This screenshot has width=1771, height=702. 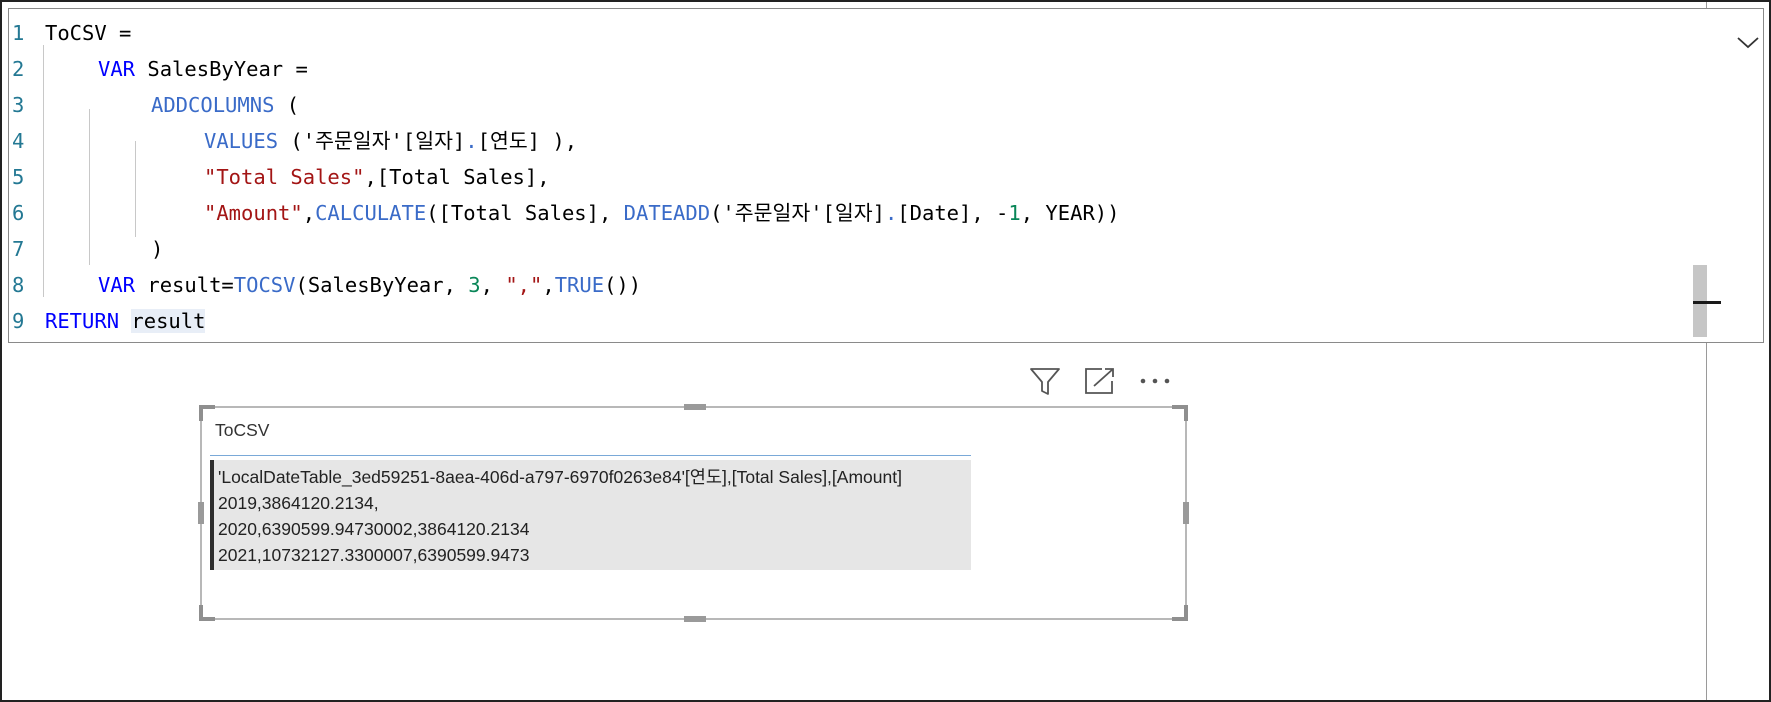 What do you see at coordinates (695, 619) in the screenshot?
I see `resize-handle-bottom` at bounding box center [695, 619].